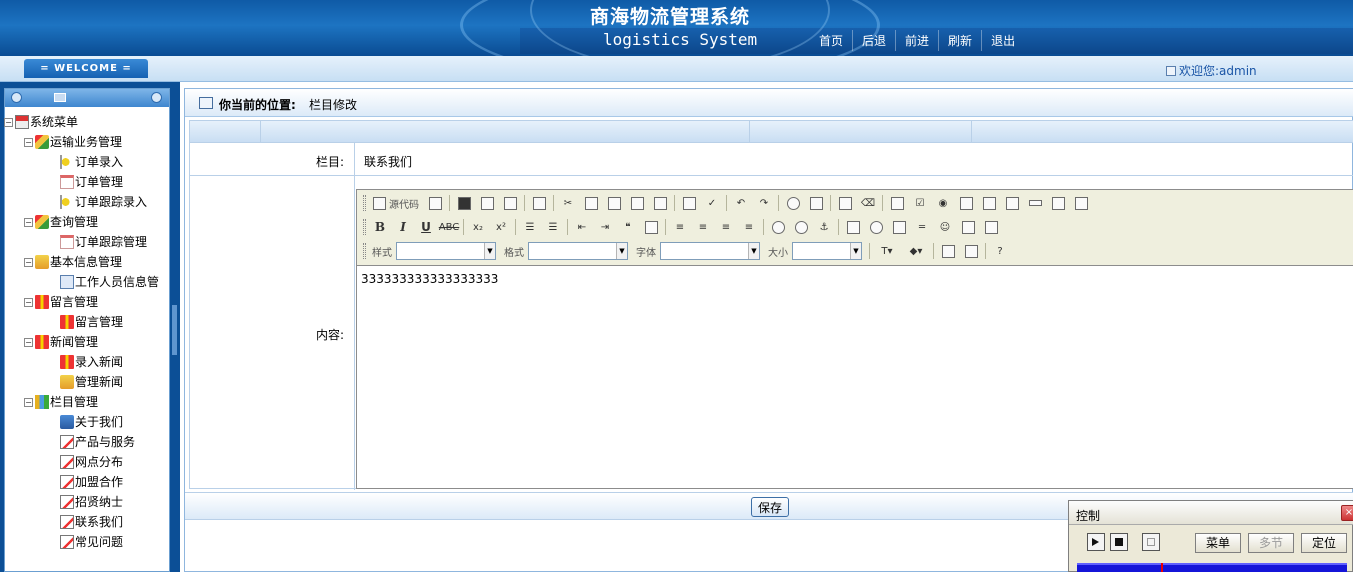  Describe the element at coordinates (582, 227) in the screenshot. I see `outdent-icon: ⇤` at that location.